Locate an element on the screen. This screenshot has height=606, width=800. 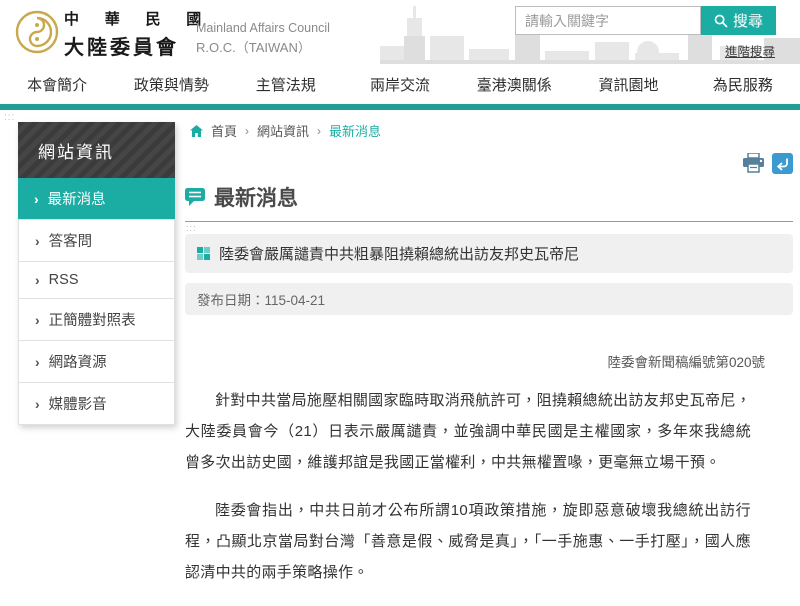
search-box: 搜尋 is located at coordinates (645, 20).